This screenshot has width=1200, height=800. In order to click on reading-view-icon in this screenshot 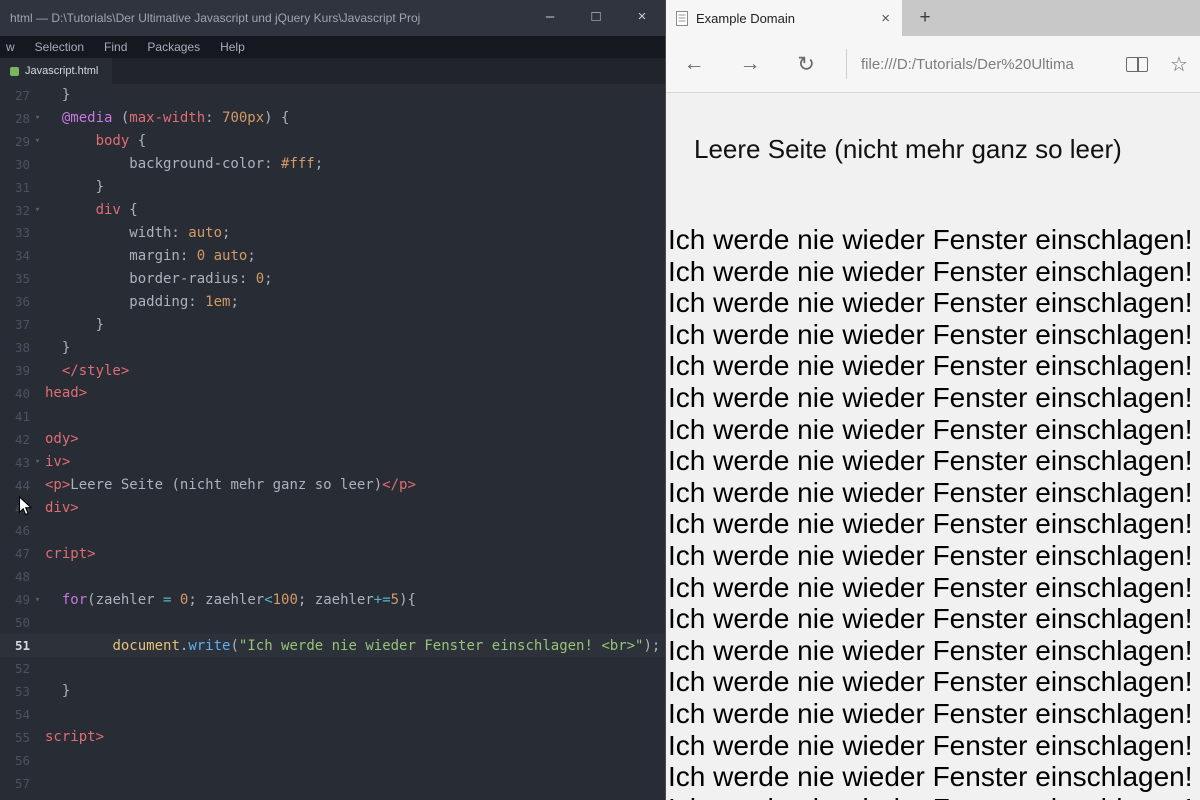, I will do `click(1137, 64)`.